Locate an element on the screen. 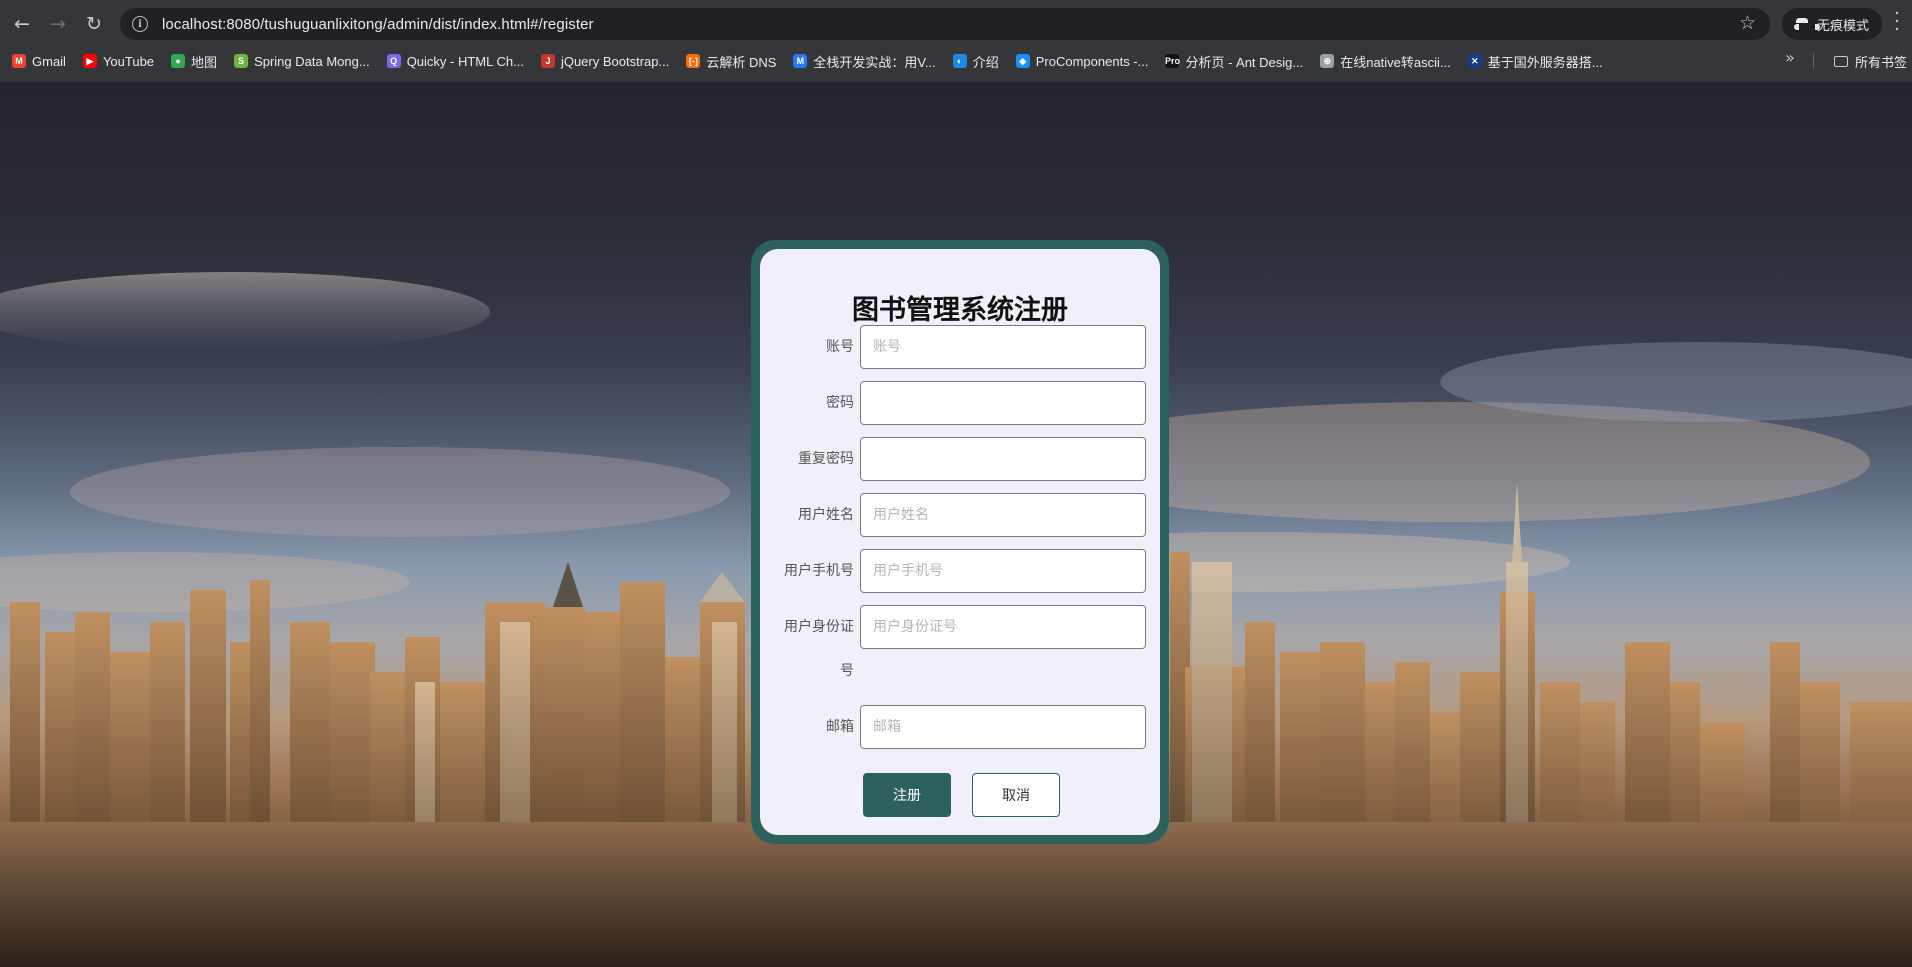 Image resolution: width=1912 pixels, height=967 pixels. field-row-phone: 用户手机号 is located at coordinates (960, 571).